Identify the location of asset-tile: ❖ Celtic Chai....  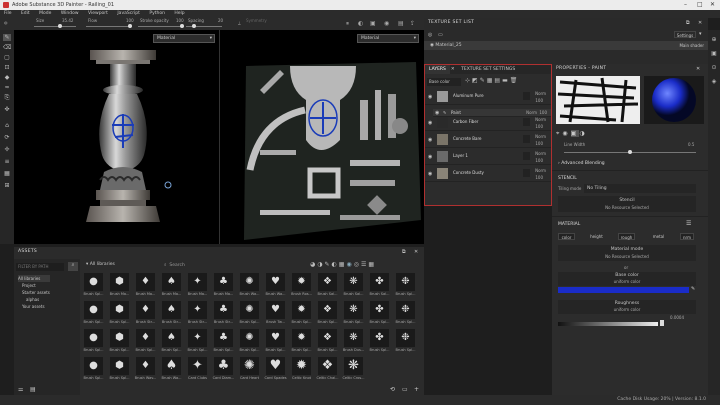
(327, 369).